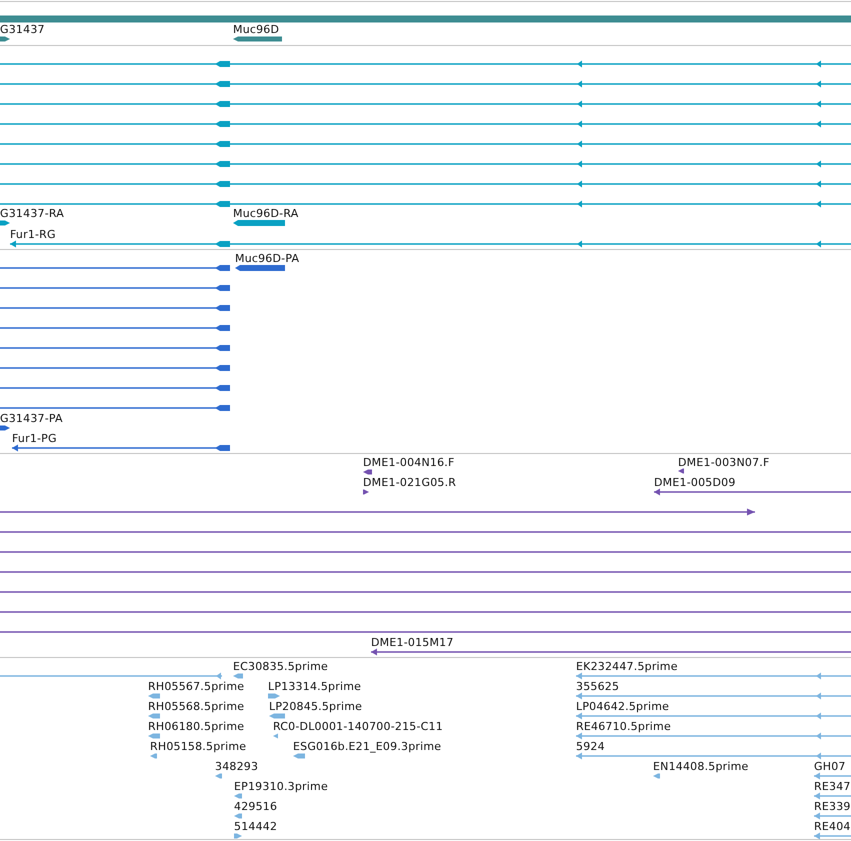  Describe the element at coordinates (32, 213) in the screenshot. I see `feature-label: G31437-RA` at that location.